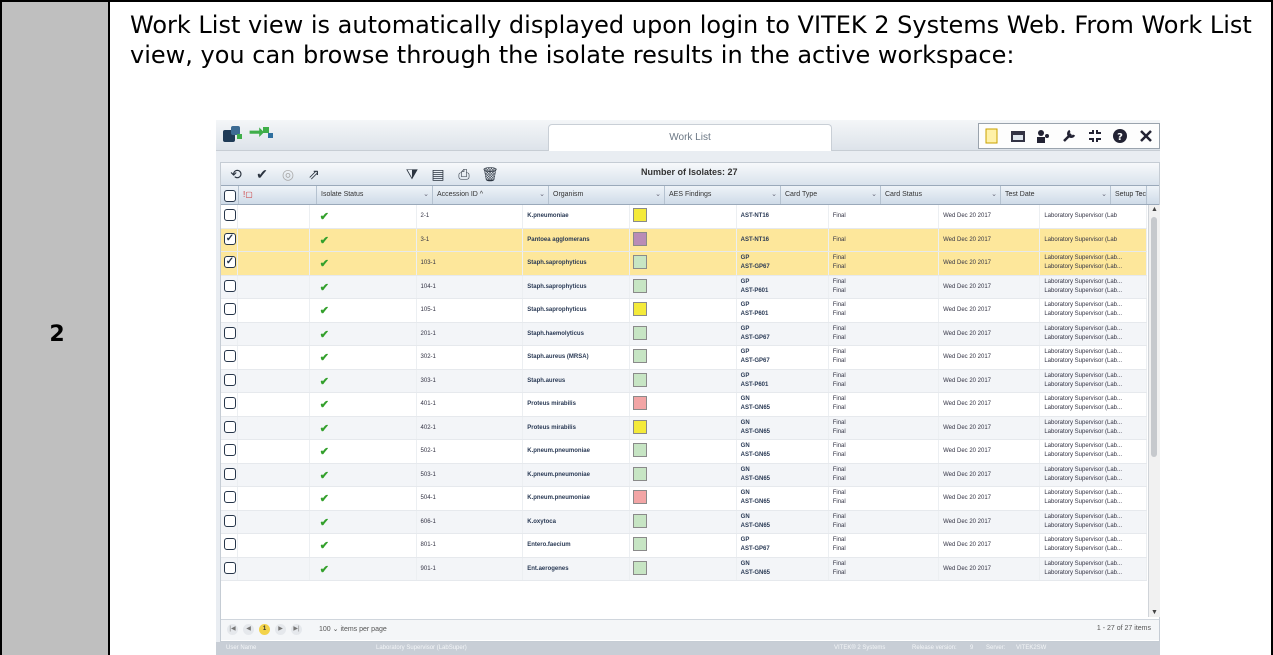  Describe the element at coordinates (296, 629) in the screenshot. I see `last-page-button: ▶|` at that location.